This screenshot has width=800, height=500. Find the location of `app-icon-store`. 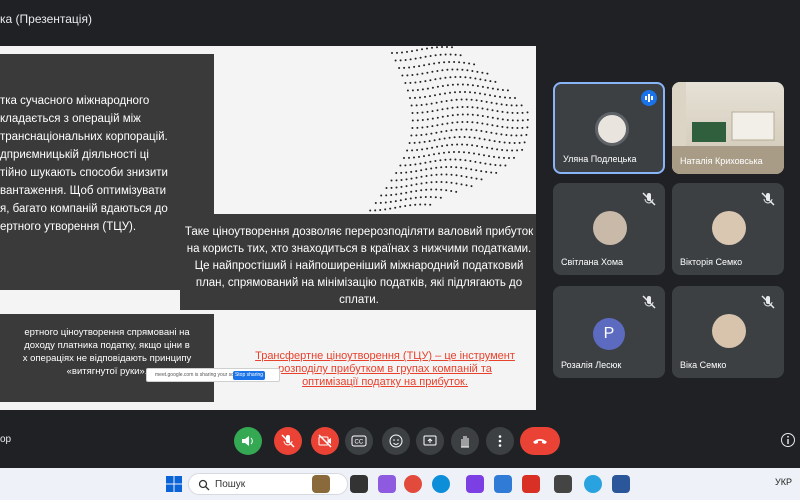

app-icon-store is located at coordinates (503, 484).